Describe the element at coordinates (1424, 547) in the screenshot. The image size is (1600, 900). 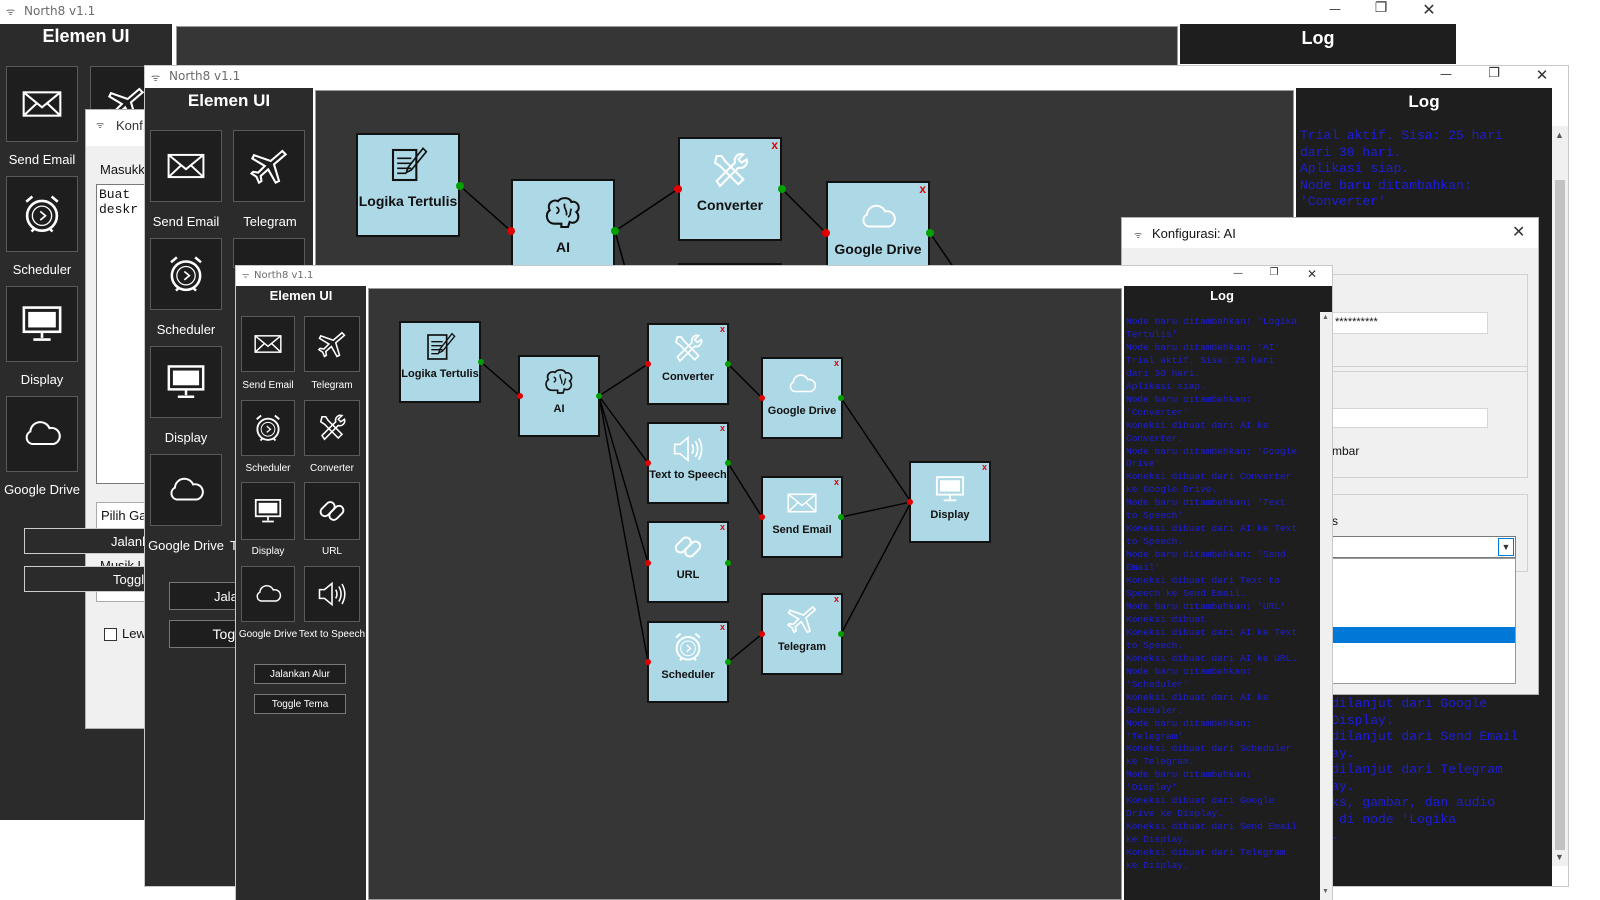
I see `model-dropdown: ▼` at that location.